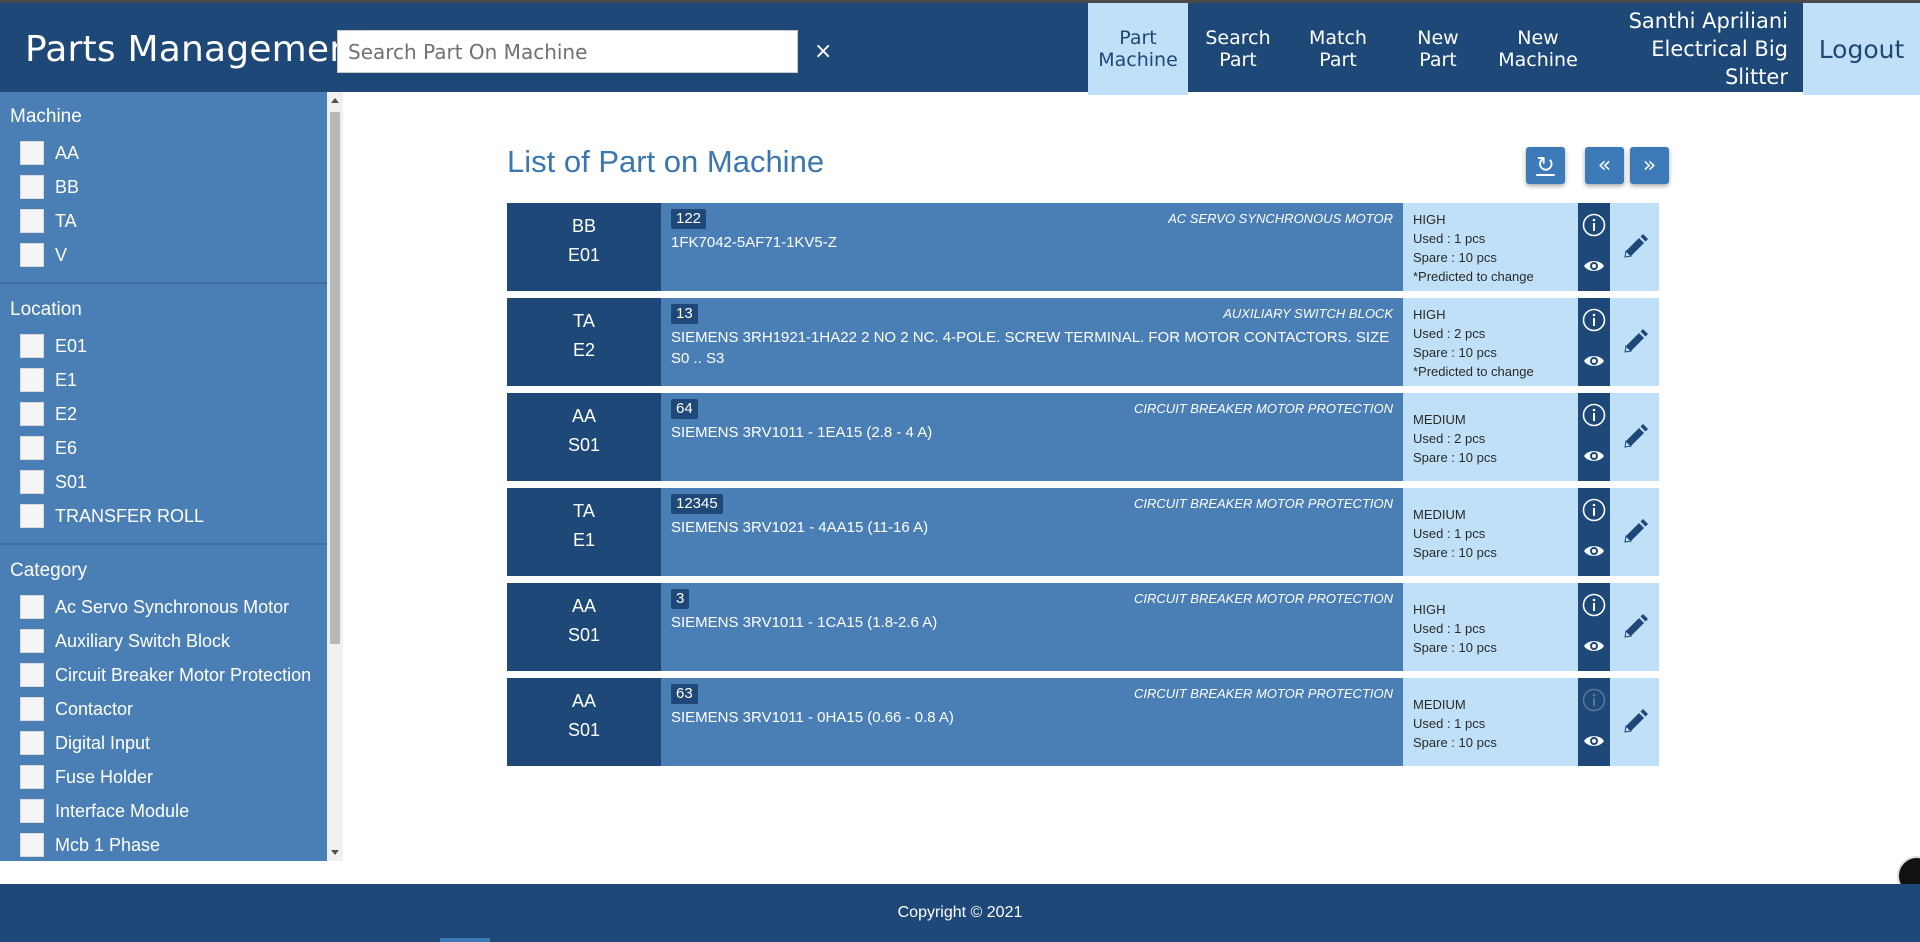 Image resolution: width=1920 pixels, height=942 pixels. Describe the element at coordinates (335, 100) in the screenshot. I see `scroll-up-arrow-icon` at that location.